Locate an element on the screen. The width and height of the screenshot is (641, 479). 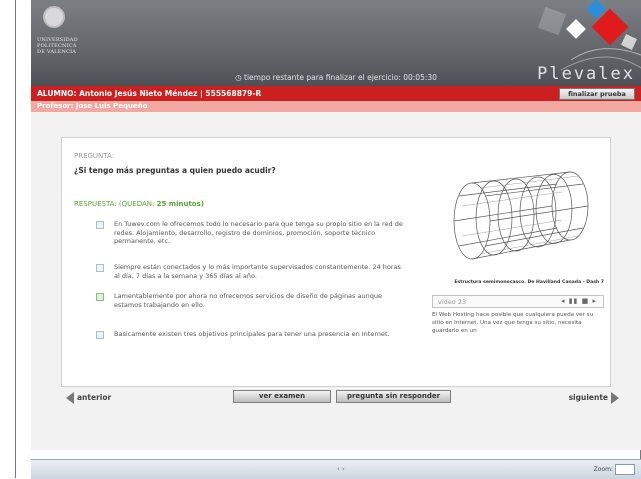
question-label: PREGUNTA: is located at coordinates (94, 156).